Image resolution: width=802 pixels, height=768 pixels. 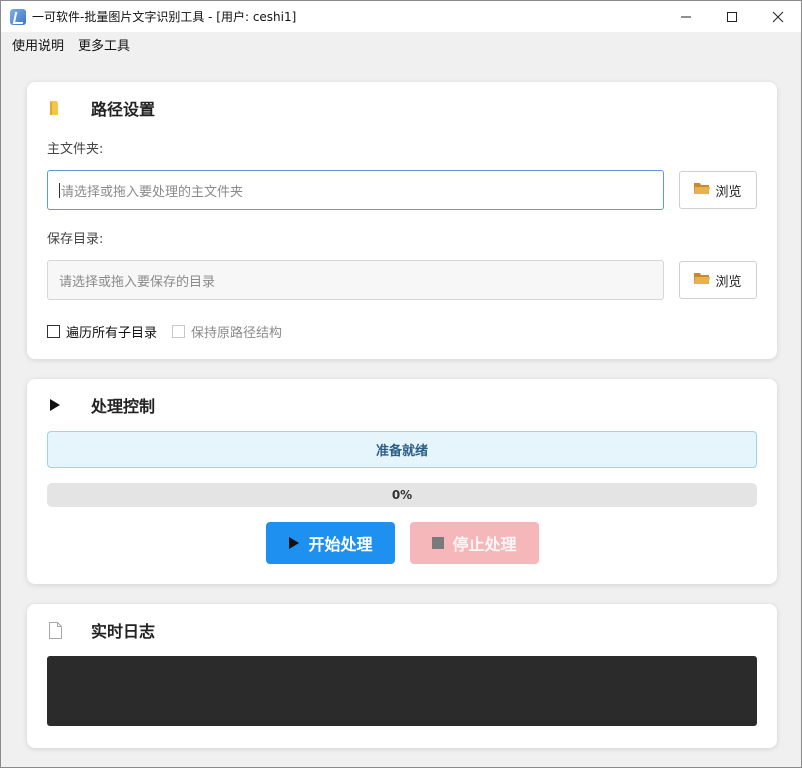 What do you see at coordinates (123, 406) in the screenshot?
I see `process-control-title: 处理控制` at bounding box center [123, 406].